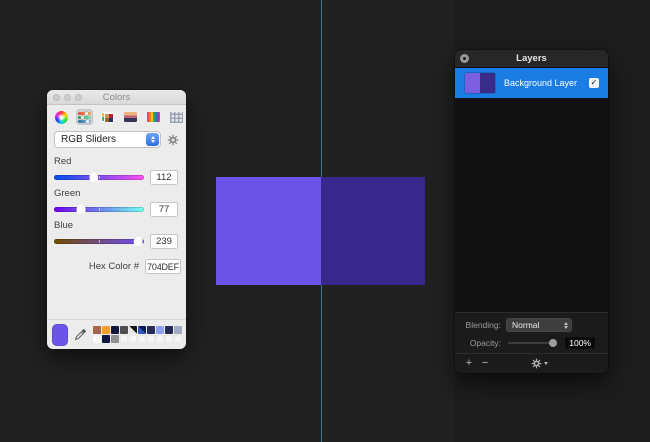 The width and height of the screenshot is (650, 442). I want to click on opacity-value: 100%, so click(580, 343).